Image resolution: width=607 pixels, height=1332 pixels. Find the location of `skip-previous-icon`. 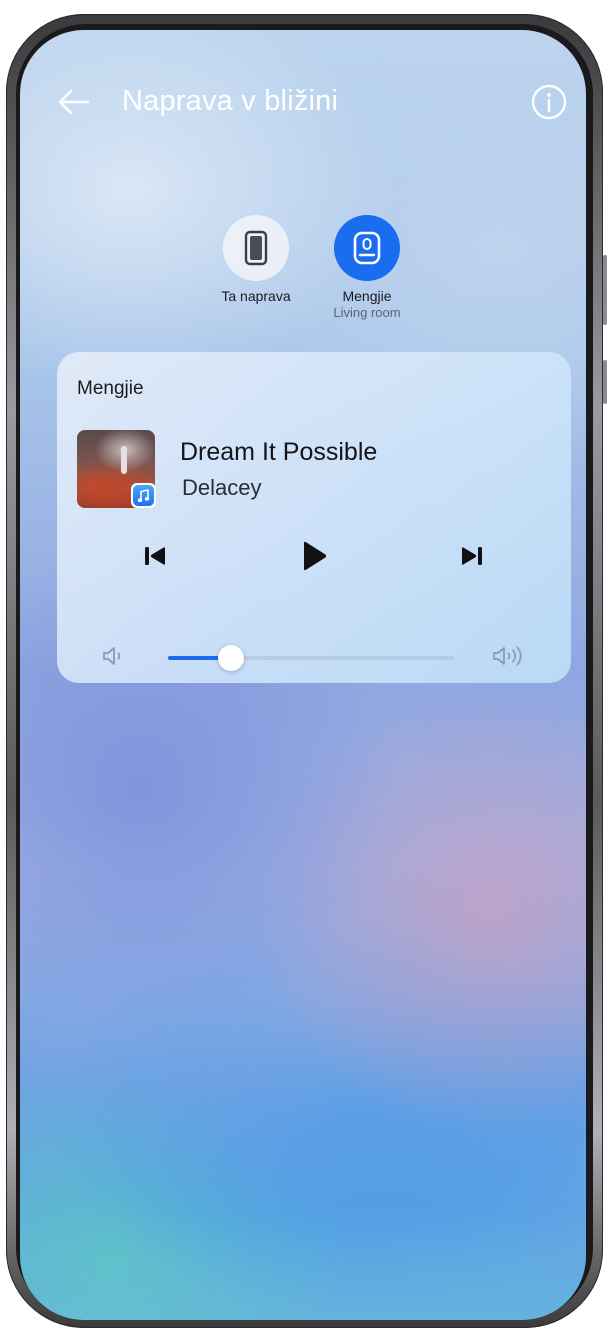

skip-previous-icon is located at coordinates (155, 556).